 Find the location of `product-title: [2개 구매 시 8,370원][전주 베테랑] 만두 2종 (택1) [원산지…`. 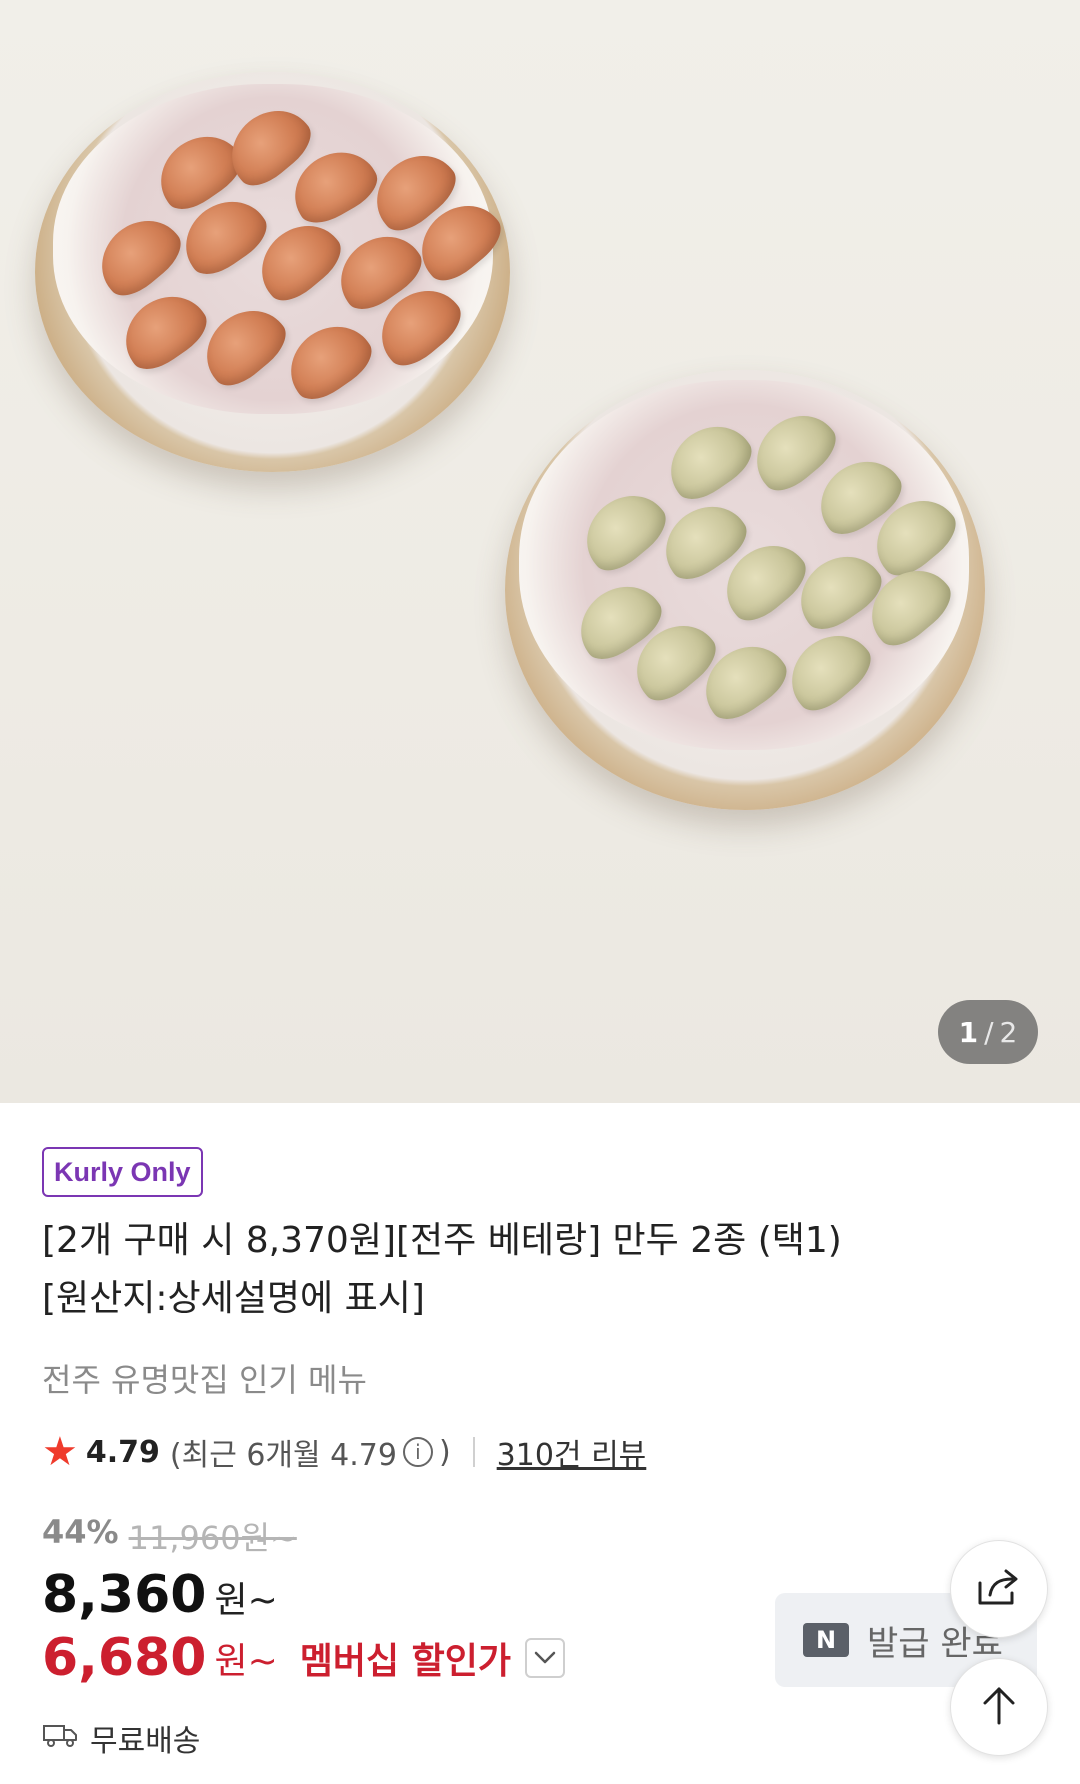

product-title: [2개 구매 시 8,370원][전주 베테랑] 만두 2종 (택1) [원산지… is located at coordinates (522, 1270).